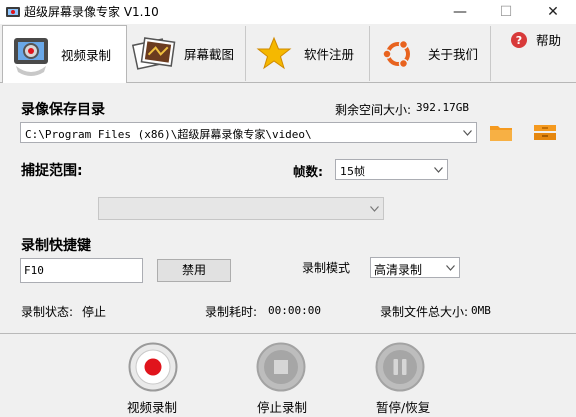 This screenshot has height=417, width=576. Describe the element at coordinates (209, 54) in the screenshot. I see `tab-label: 屏幕截图` at that location.